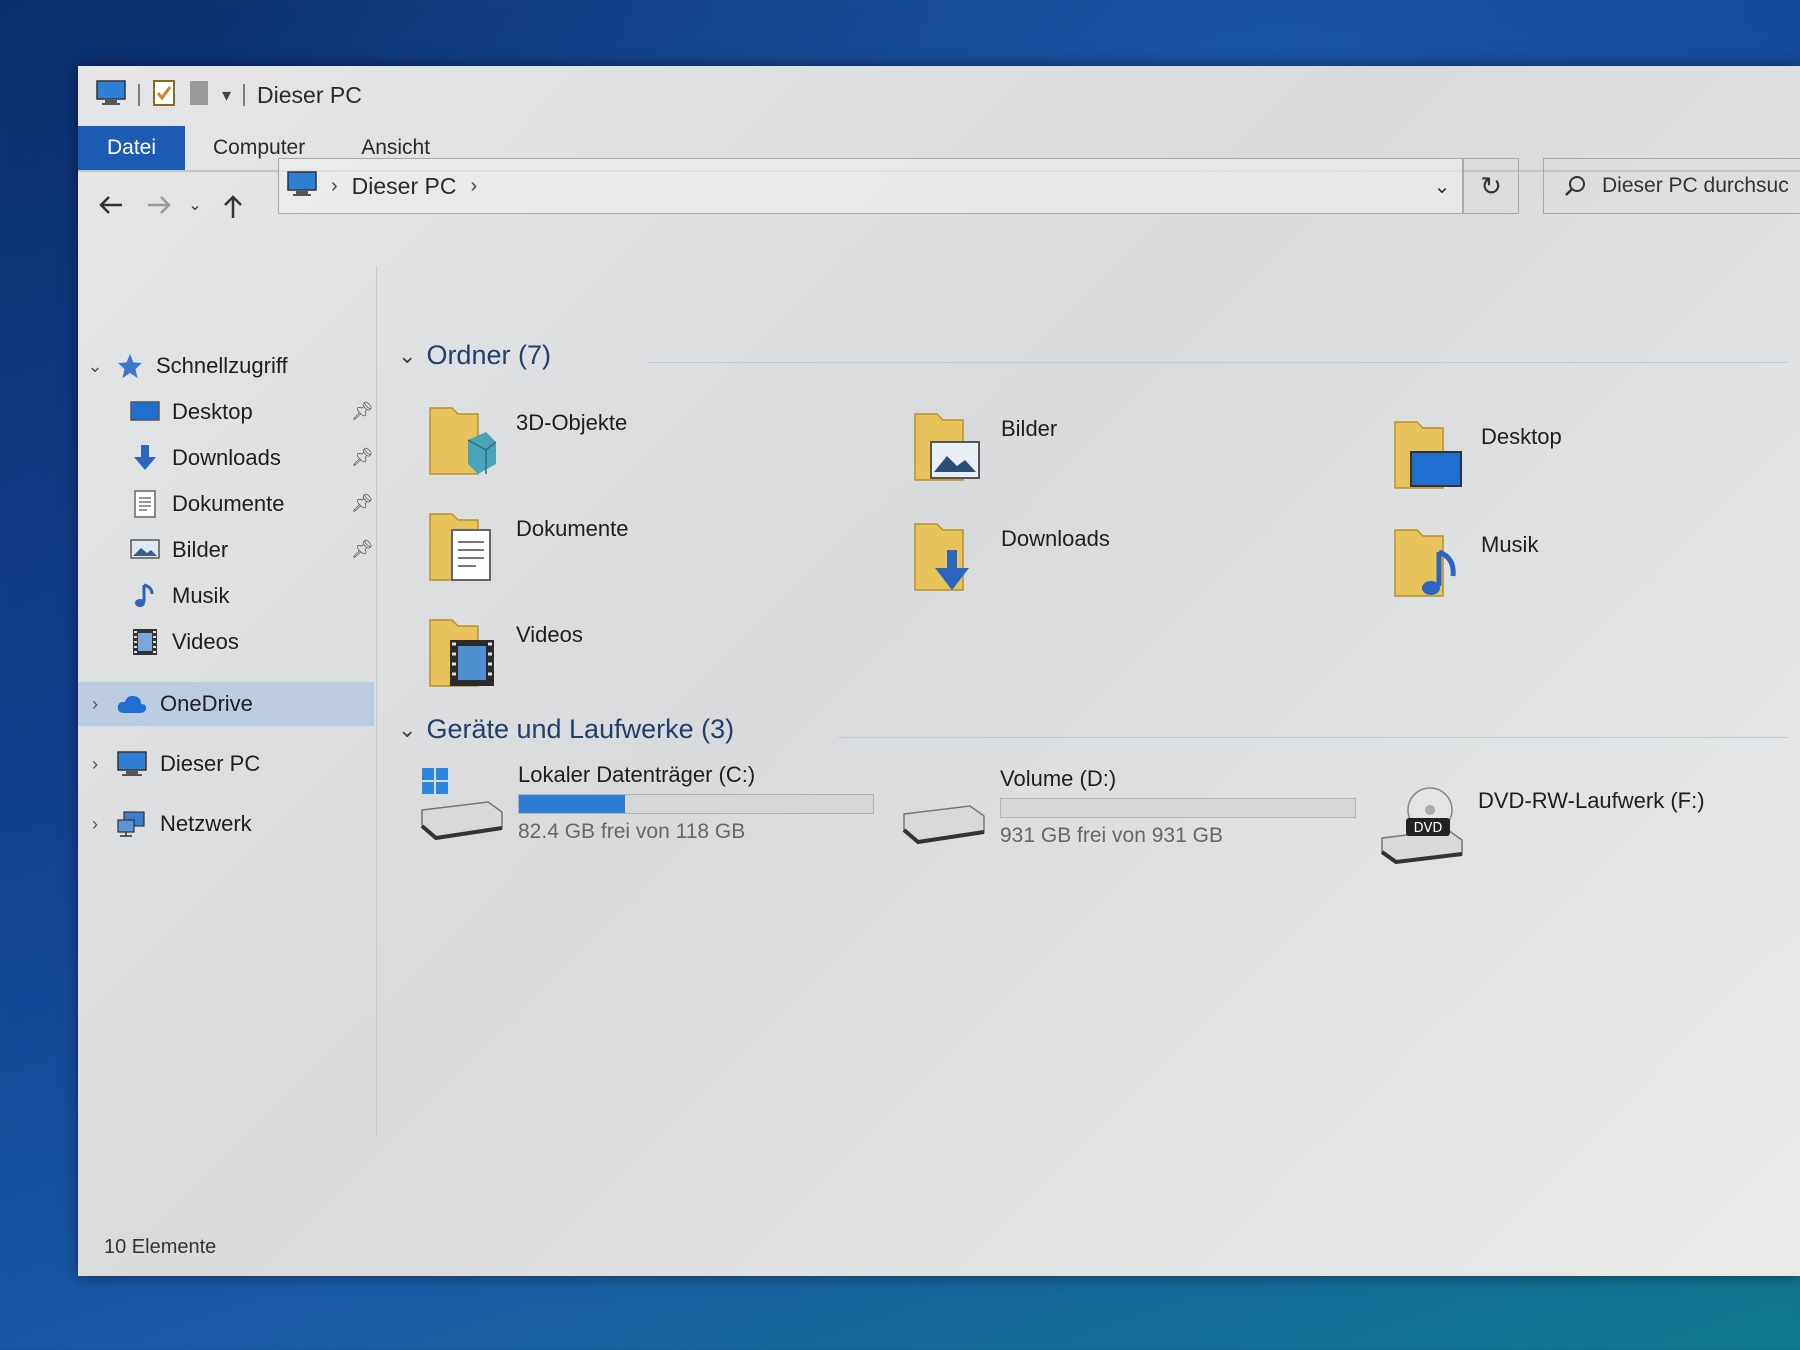  I want to click on folder-desktop: Desktop, so click(1477, 454).